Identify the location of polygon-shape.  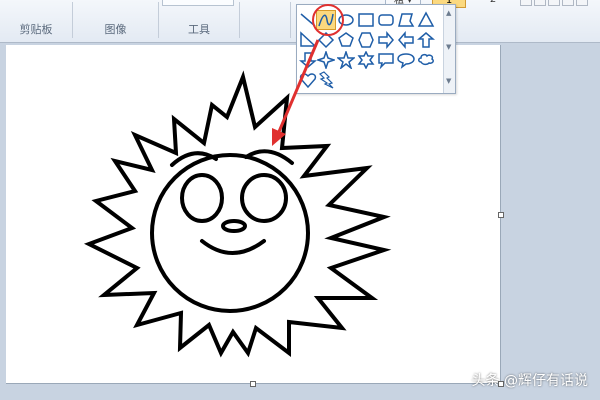
(406, 20).